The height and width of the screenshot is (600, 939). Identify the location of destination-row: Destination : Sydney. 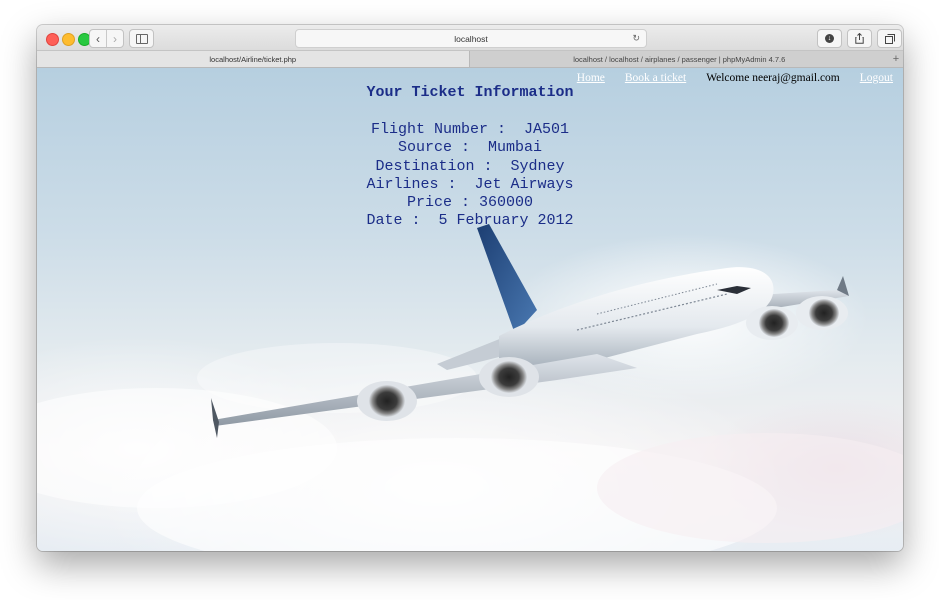
(470, 167).